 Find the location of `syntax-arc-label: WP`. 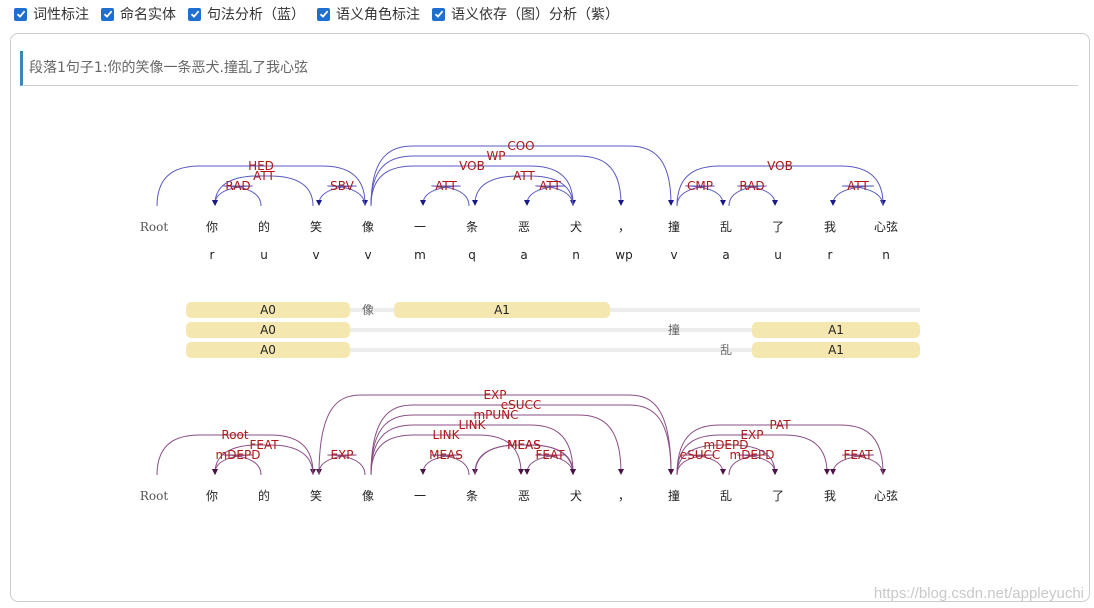

syntax-arc-label: WP is located at coordinates (495, 156).